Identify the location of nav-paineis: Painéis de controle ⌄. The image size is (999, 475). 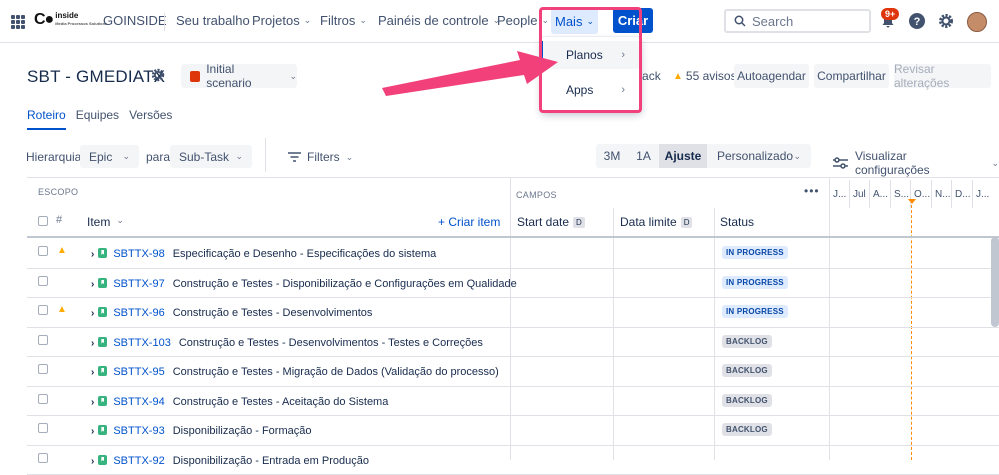
(439, 20).